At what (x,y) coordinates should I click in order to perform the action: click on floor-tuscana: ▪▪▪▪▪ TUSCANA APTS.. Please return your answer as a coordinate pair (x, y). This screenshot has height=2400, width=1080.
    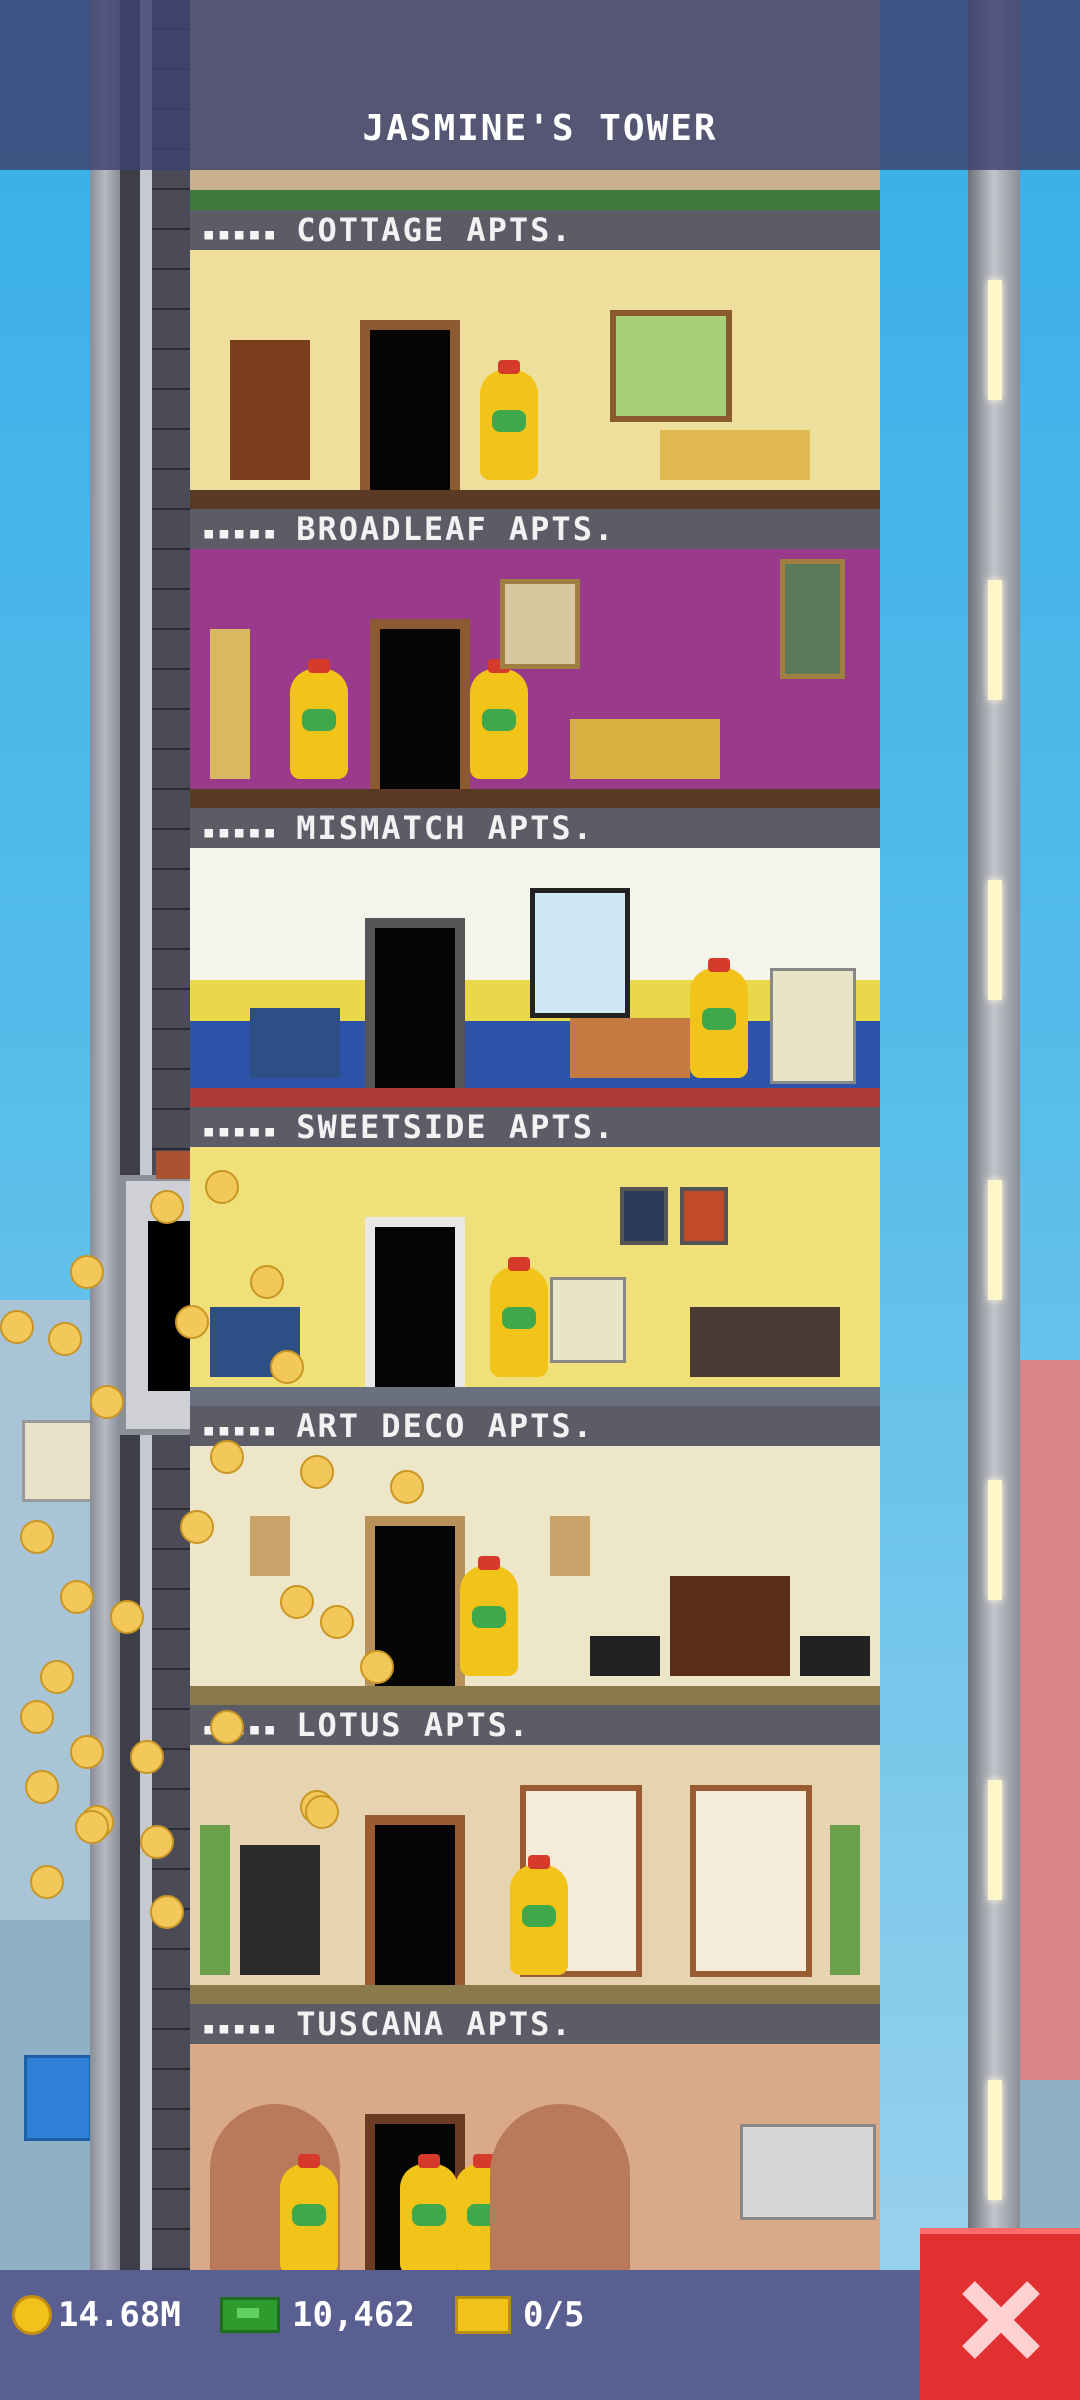
    Looking at the image, I should click on (535, 2149).